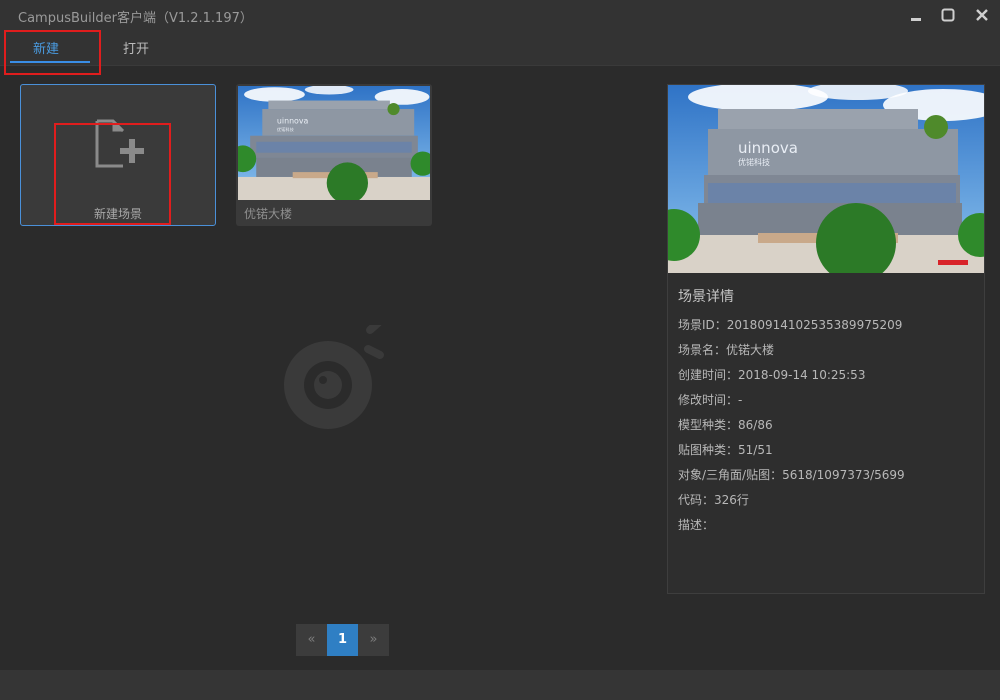  I want to click on close-icon, so click(982, 15).